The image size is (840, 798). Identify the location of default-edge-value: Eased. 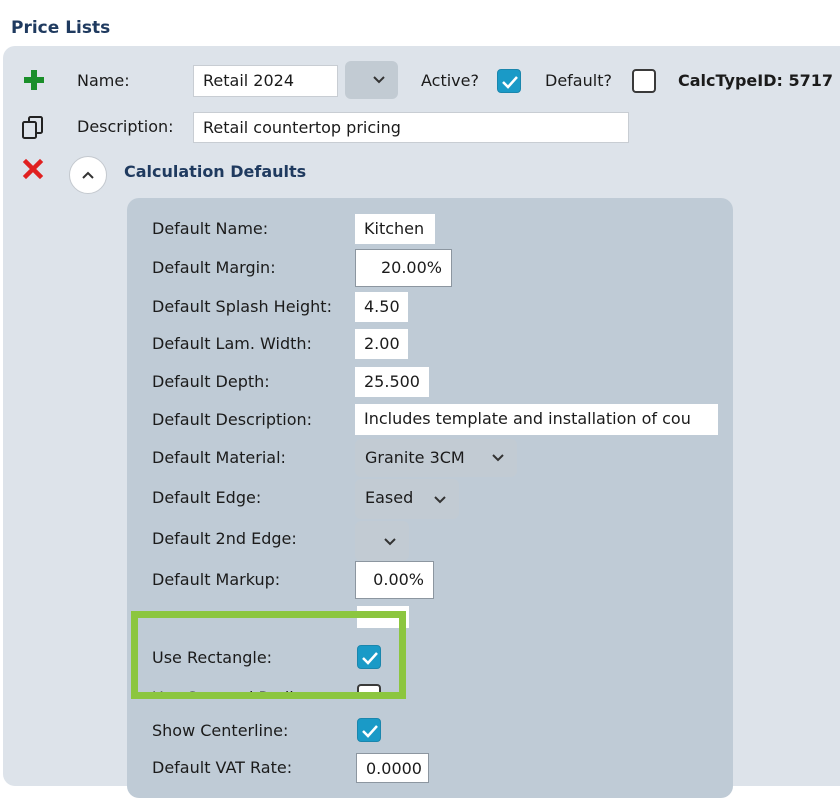
(389, 497).